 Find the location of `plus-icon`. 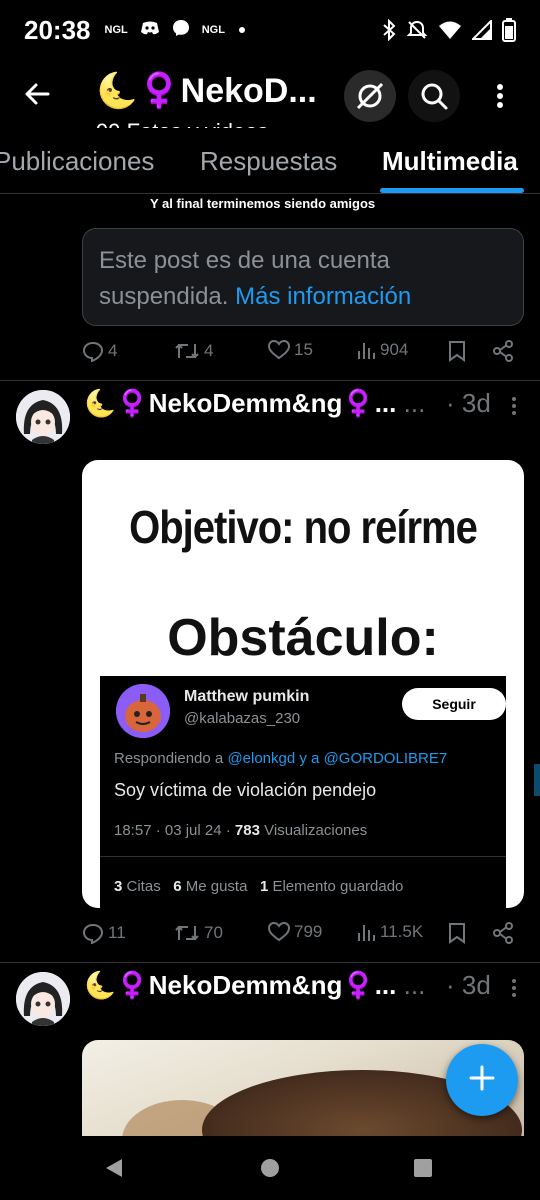

plus-icon is located at coordinates (482, 1080).